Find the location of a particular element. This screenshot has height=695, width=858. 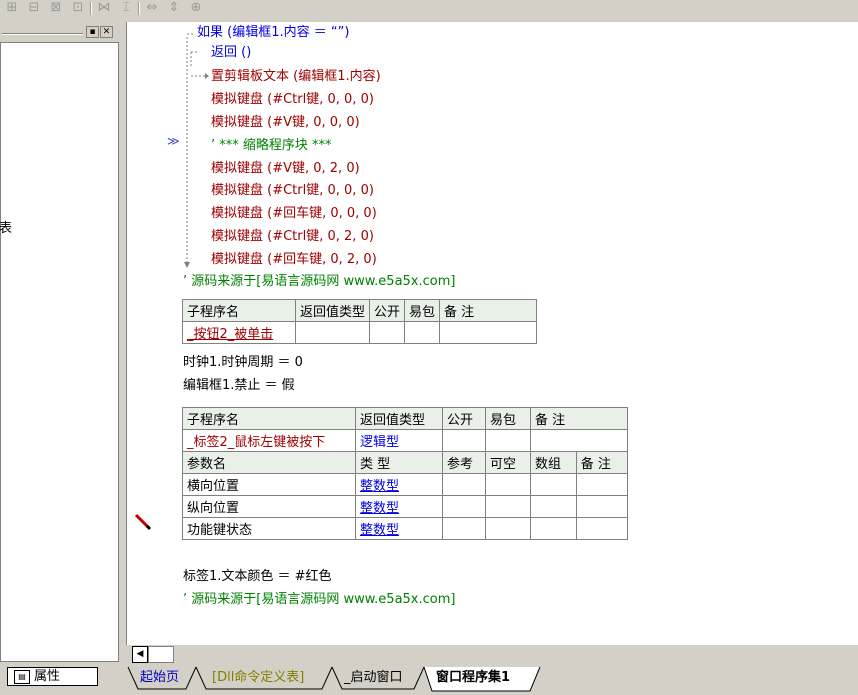

code-line: 时钟1.时钟周期 ＝ 0 is located at coordinates (243, 363).